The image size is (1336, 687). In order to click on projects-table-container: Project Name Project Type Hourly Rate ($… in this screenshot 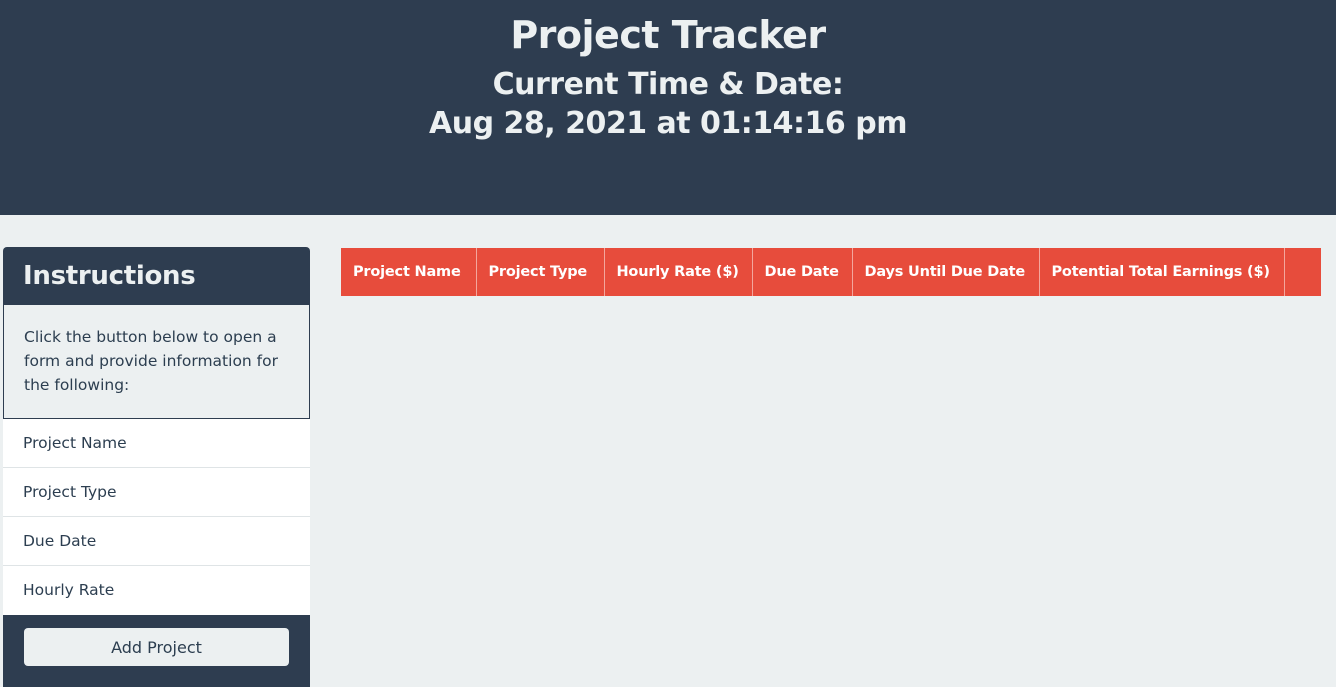, I will do `click(831, 272)`.